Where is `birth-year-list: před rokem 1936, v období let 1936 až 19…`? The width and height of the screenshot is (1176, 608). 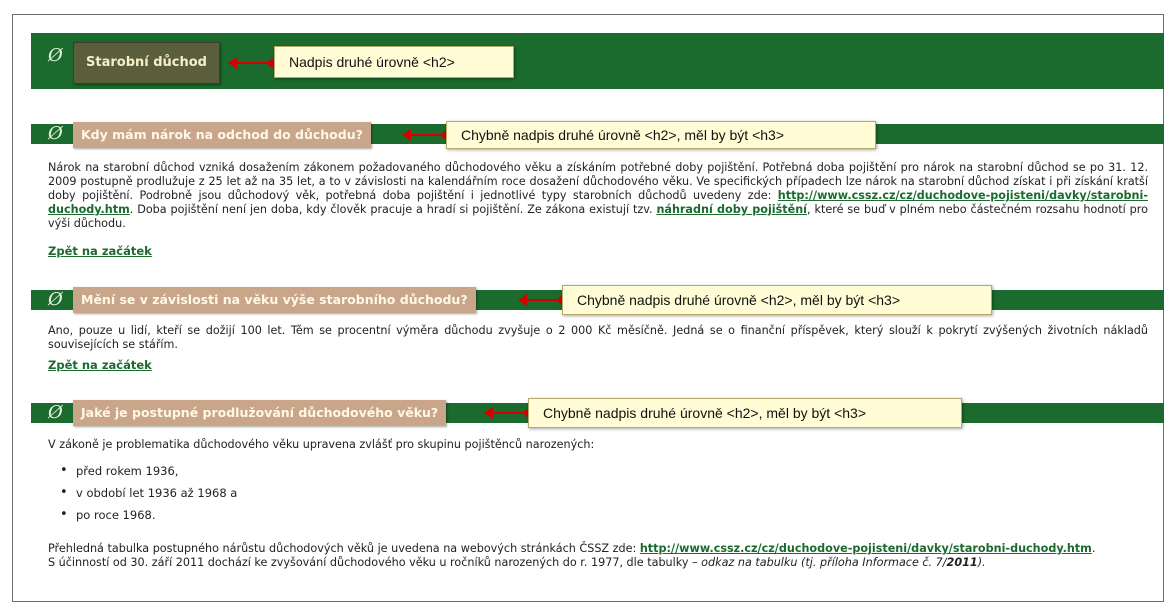
birth-year-list: před rokem 1936, v období let 1936 až 19… is located at coordinates (148, 493).